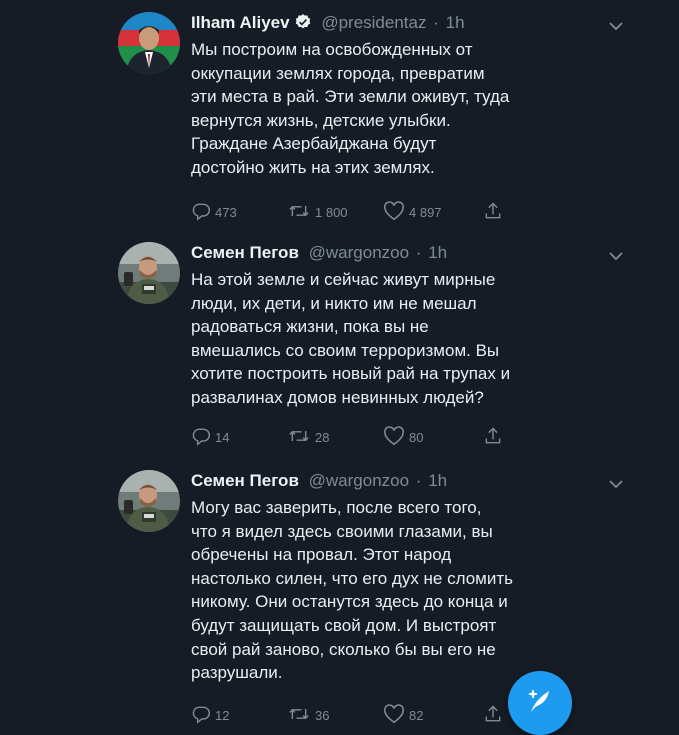  What do you see at coordinates (351, 374) in the screenshot?
I see `tweet-text-line: хотите построить новый рай на трупах и` at bounding box center [351, 374].